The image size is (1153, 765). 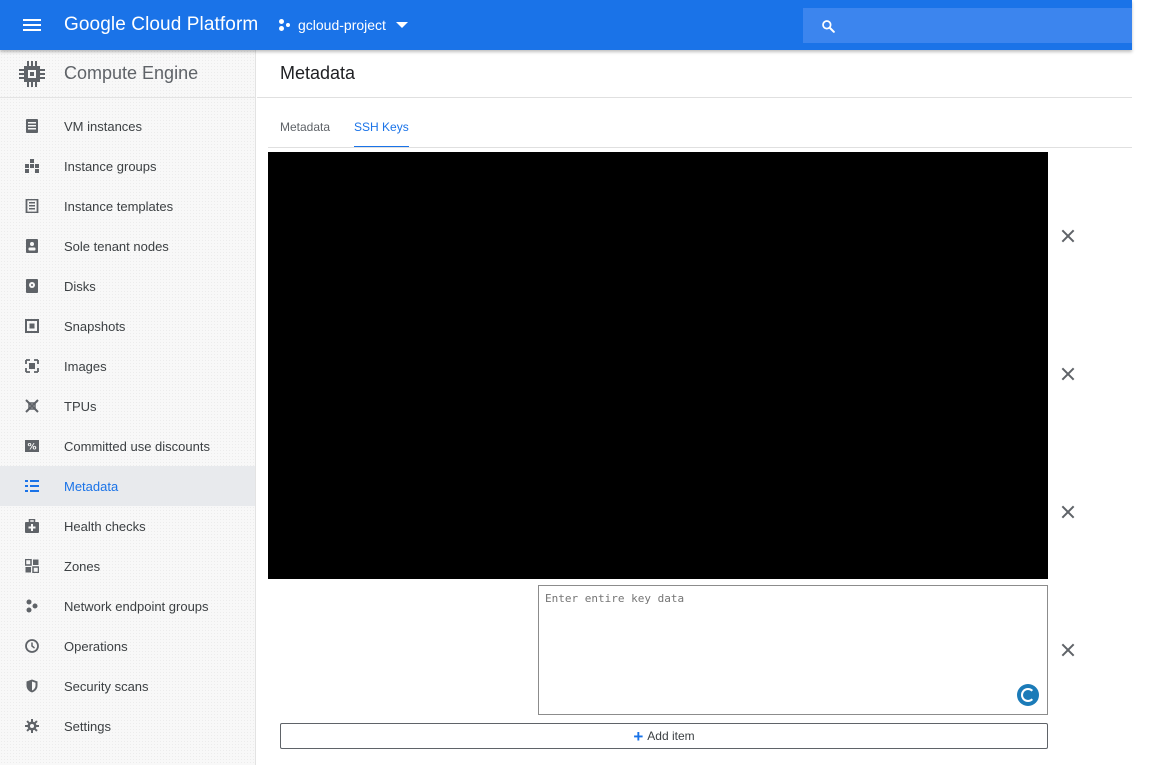 What do you see at coordinates (105, 526) in the screenshot?
I see `sidebar-item-label: Health checks` at bounding box center [105, 526].